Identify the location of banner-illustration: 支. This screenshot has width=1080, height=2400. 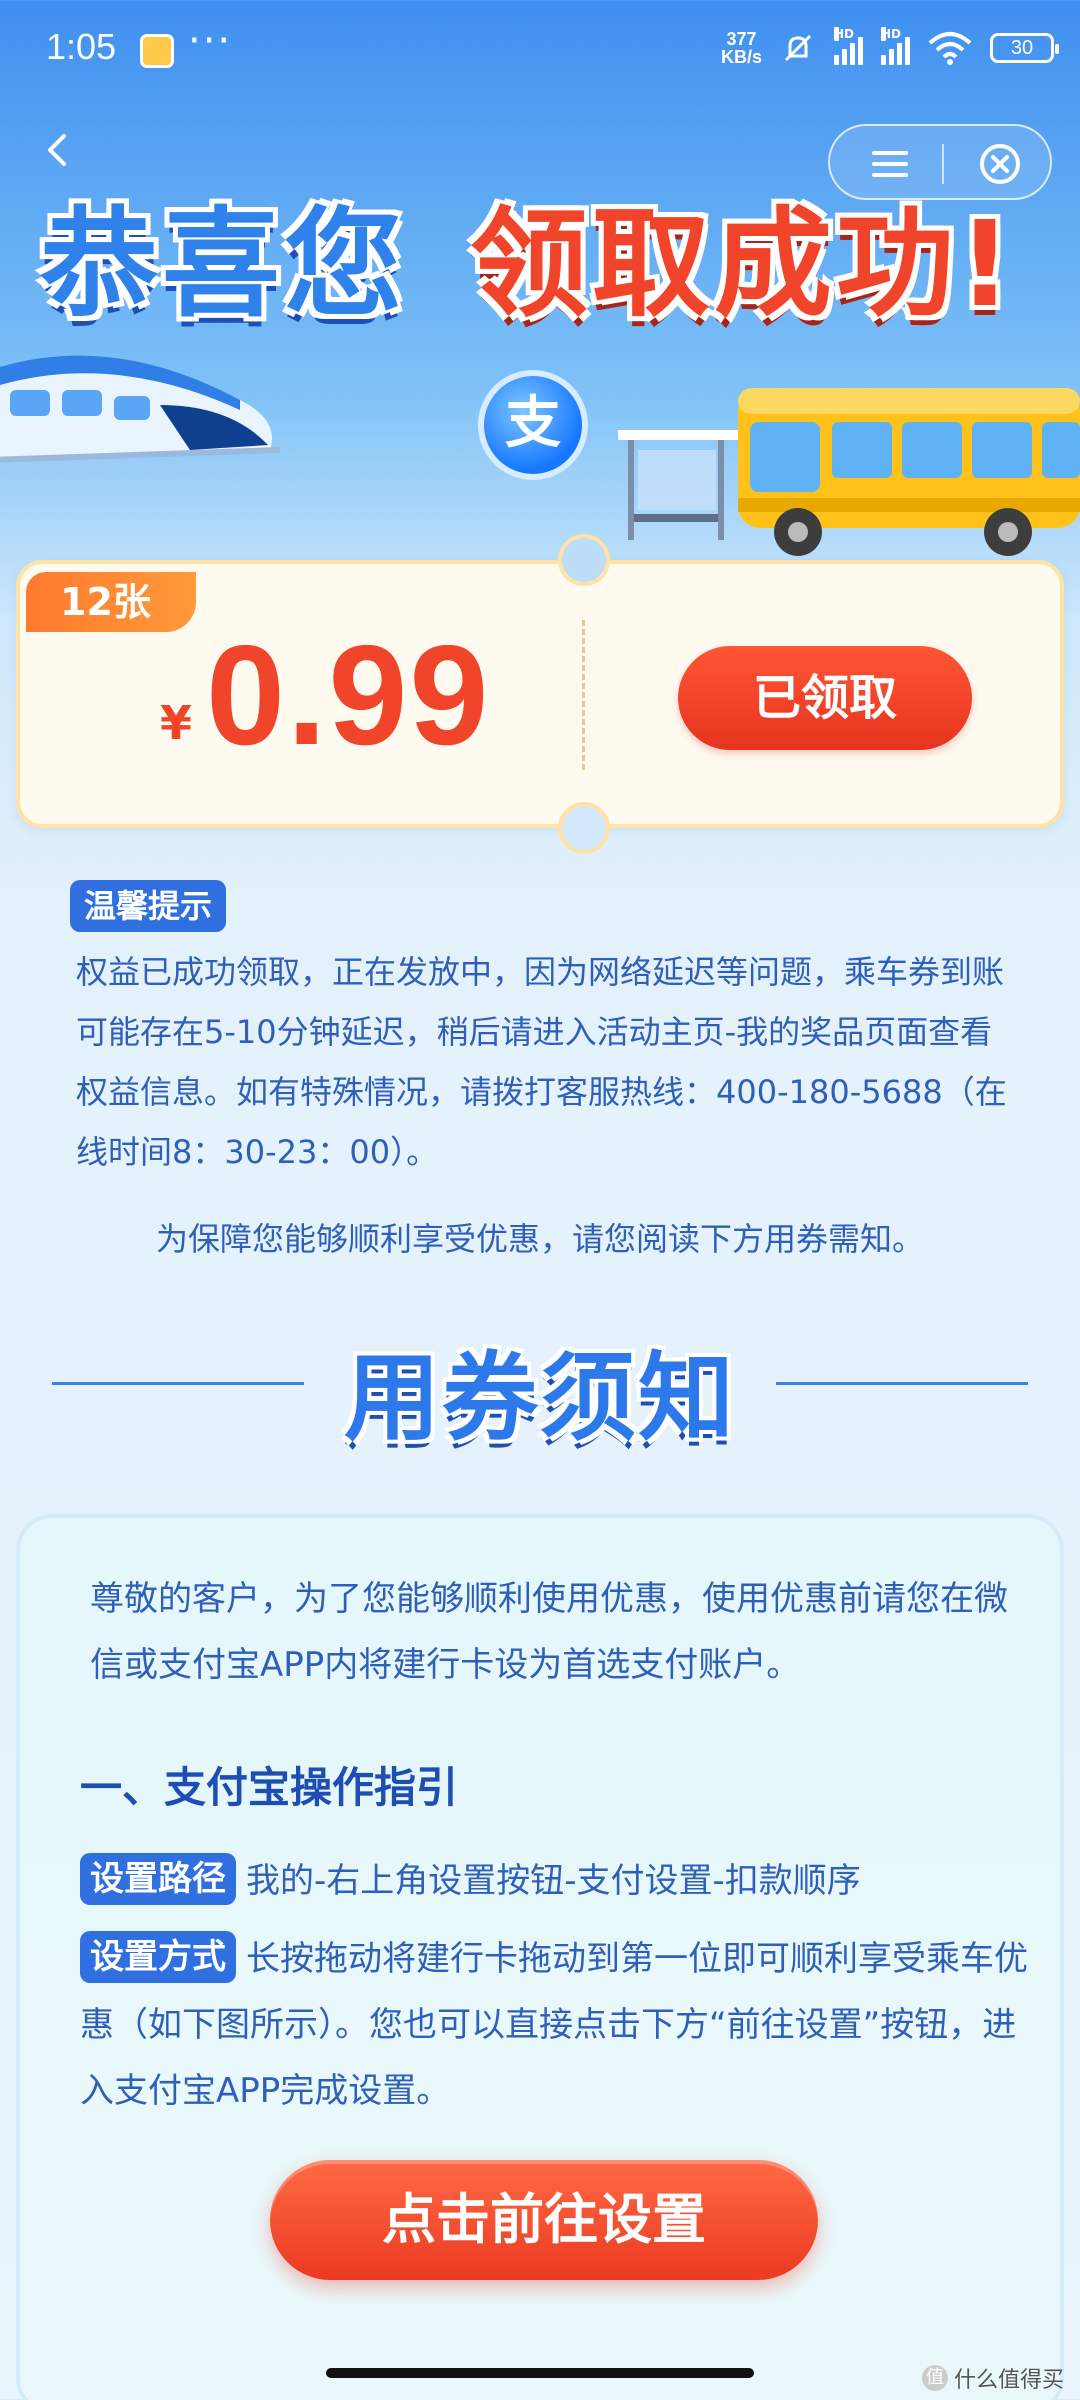
(540, 430).